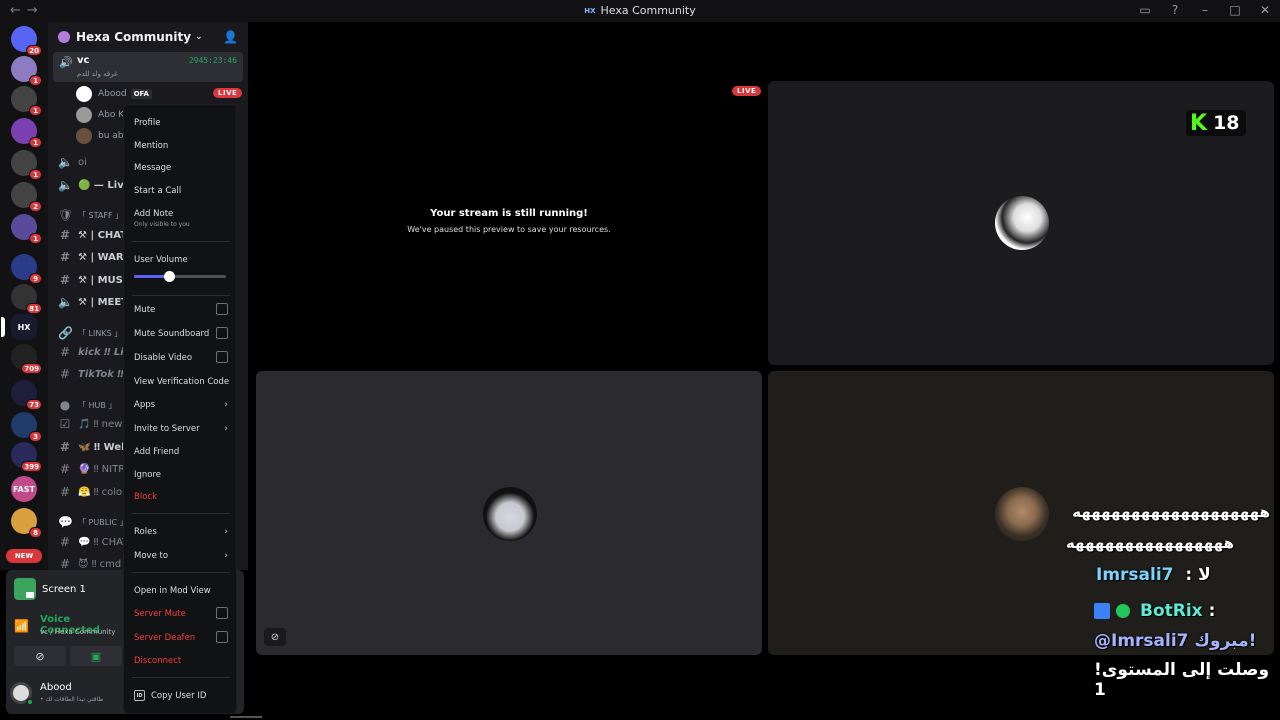  What do you see at coordinates (97, 405) in the screenshot?
I see `channel-name: 「 HUB 」` at bounding box center [97, 405].